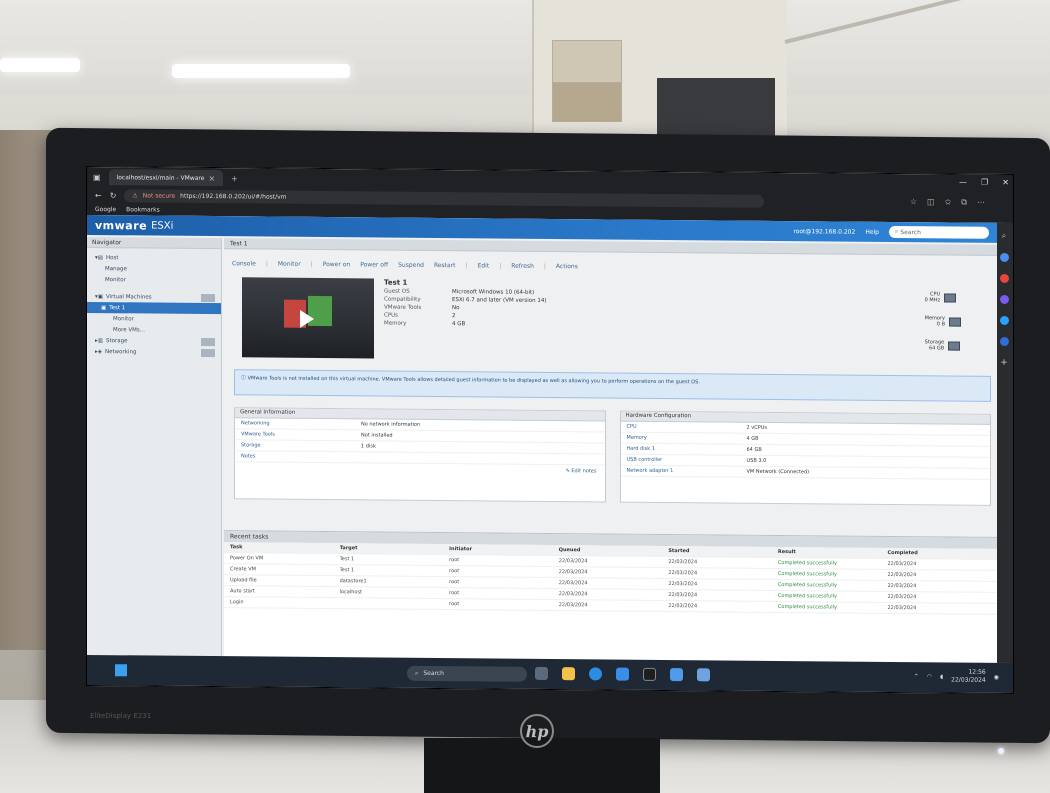 This screenshot has height=793, width=1050. I want to click on table-cell: Auto start, so click(242, 591).